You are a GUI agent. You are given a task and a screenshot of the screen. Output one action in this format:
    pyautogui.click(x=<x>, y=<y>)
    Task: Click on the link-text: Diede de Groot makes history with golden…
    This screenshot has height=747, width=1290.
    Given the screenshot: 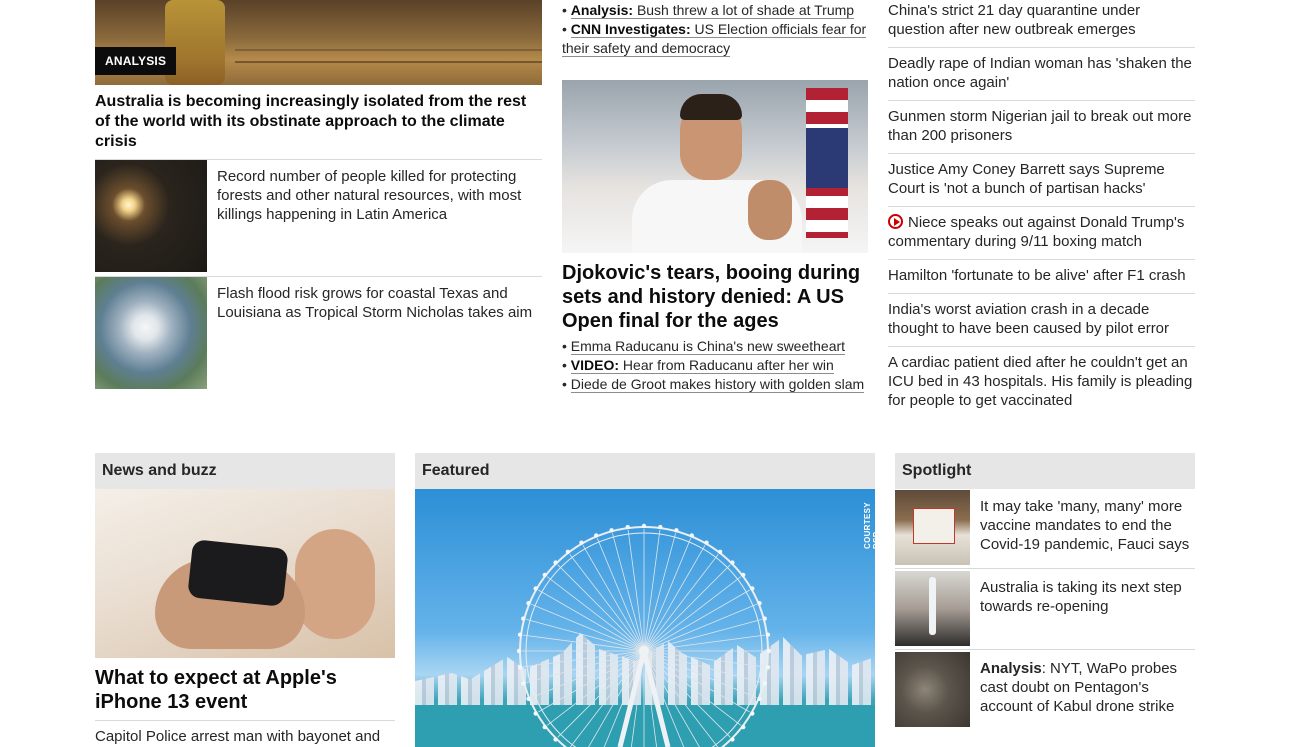 What is the action you would take?
    pyautogui.click(x=717, y=384)
    